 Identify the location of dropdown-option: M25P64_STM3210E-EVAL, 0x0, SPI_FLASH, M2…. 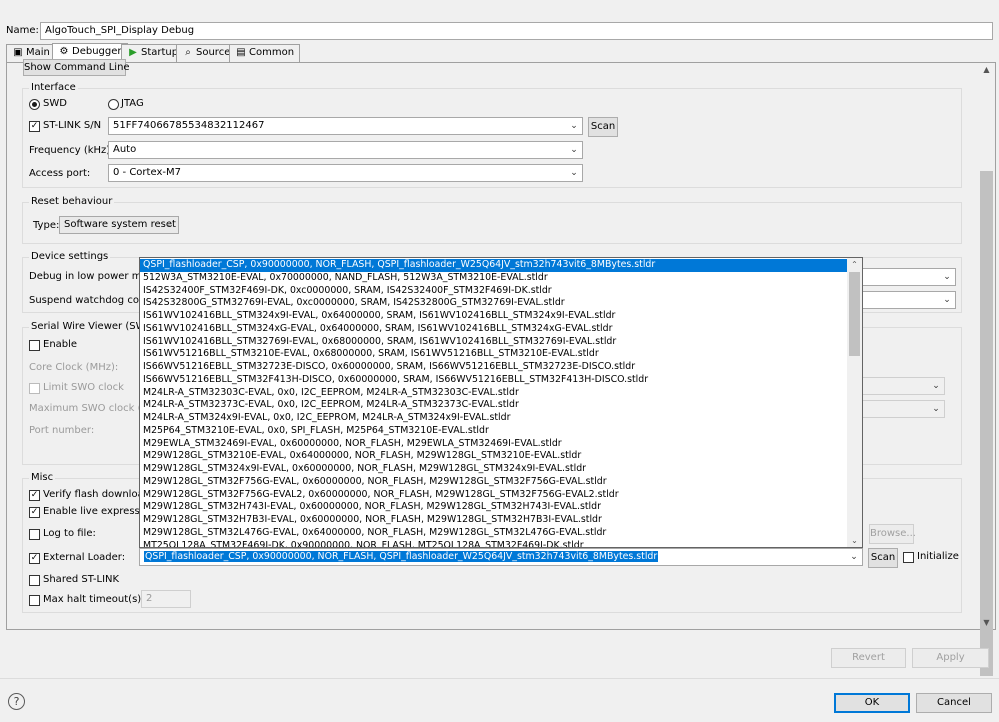
(493, 431).